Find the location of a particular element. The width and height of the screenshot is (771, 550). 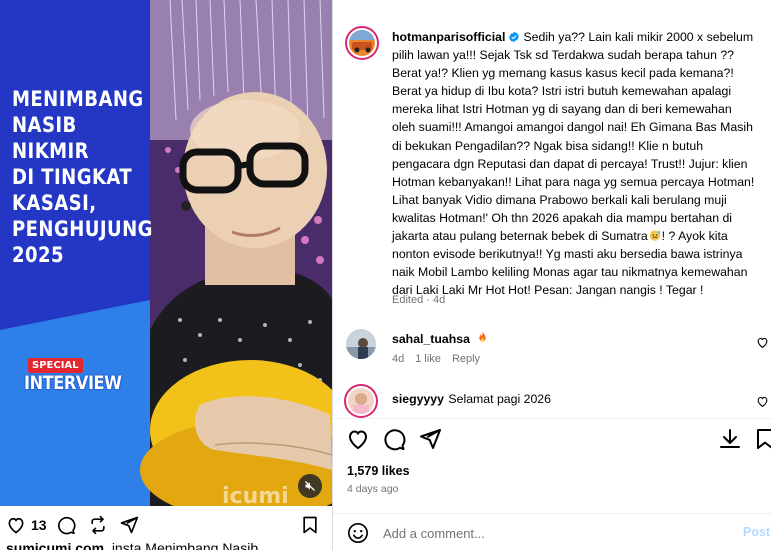

author-avatar is located at coordinates (362, 43).